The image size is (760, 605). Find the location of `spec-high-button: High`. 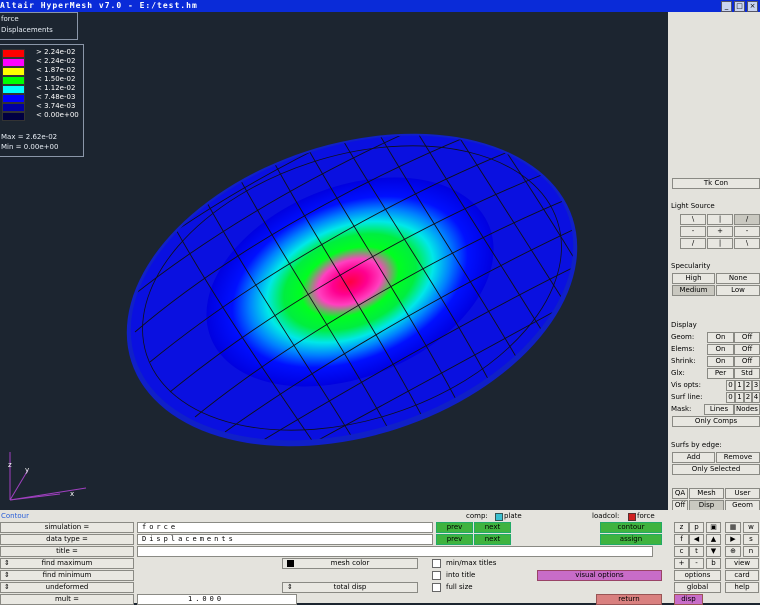

spec-high-button: High is located at coordinates (693, 278).